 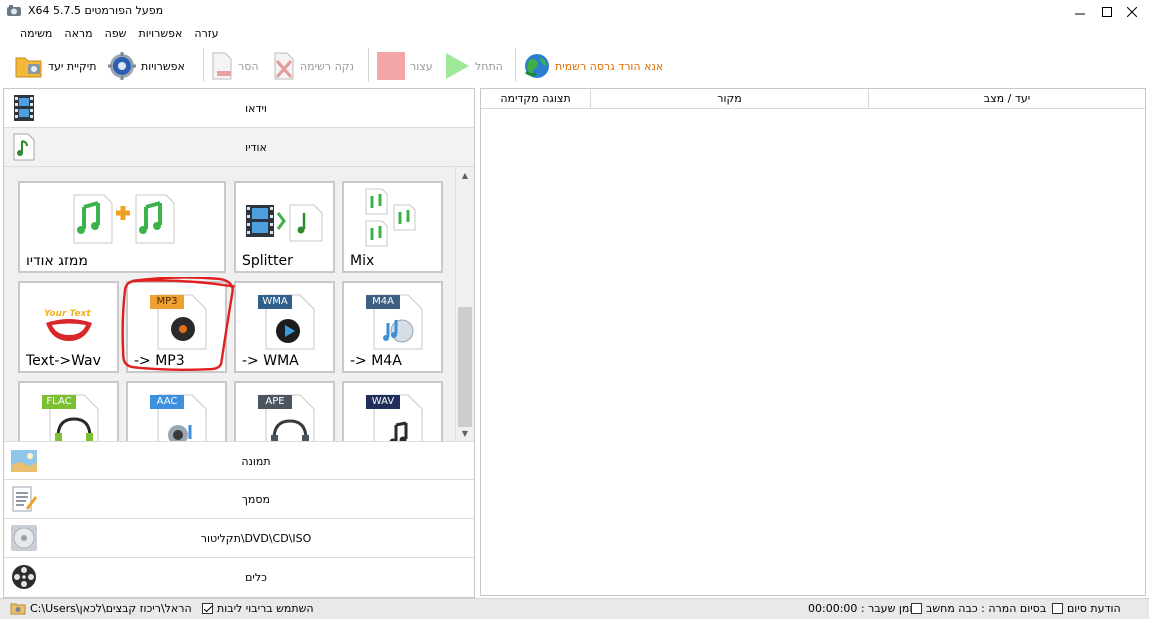 I want to click on tile-audio-joiner: ממזג אודיו, so click(x=122, y=227).